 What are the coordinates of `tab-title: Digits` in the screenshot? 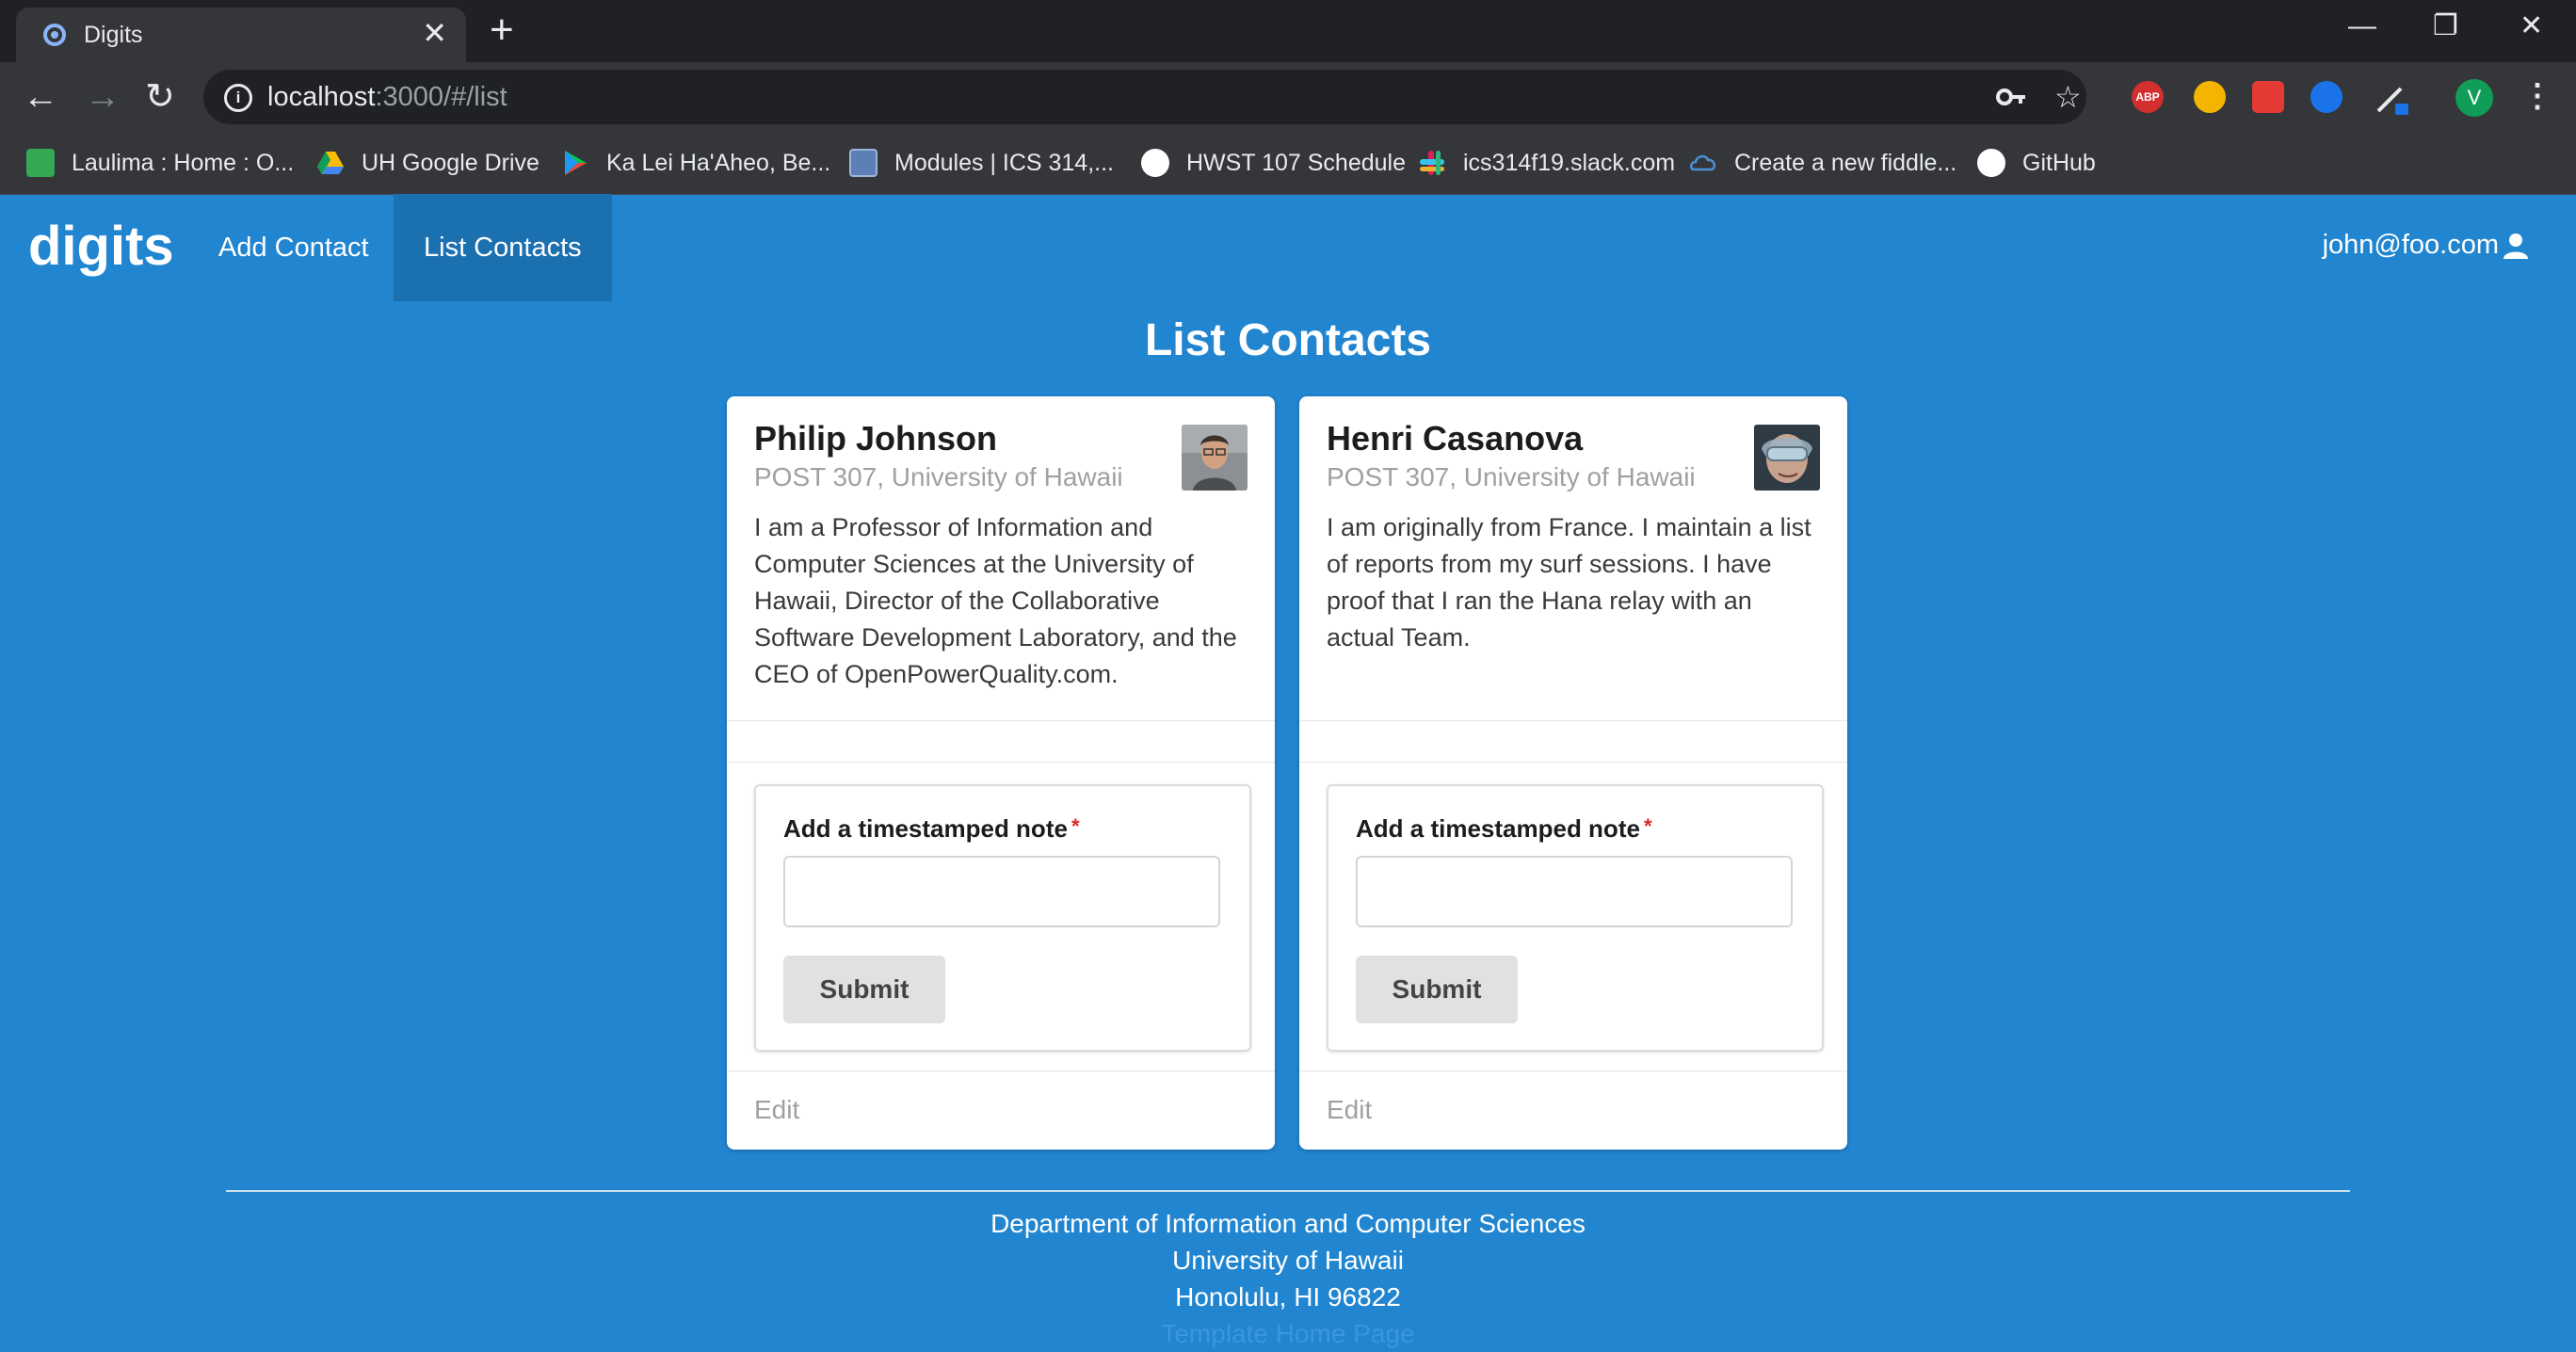 It's located at (113, 35).